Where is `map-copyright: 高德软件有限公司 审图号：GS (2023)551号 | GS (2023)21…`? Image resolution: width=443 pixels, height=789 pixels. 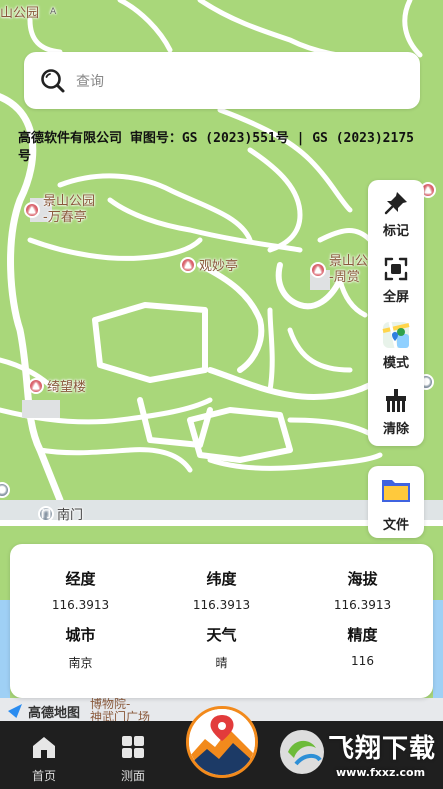
map-copyright: 高德软件有限公司 审图号：GS (2023)551号 | GS (2023)21… is located at coordinates (216, 147).